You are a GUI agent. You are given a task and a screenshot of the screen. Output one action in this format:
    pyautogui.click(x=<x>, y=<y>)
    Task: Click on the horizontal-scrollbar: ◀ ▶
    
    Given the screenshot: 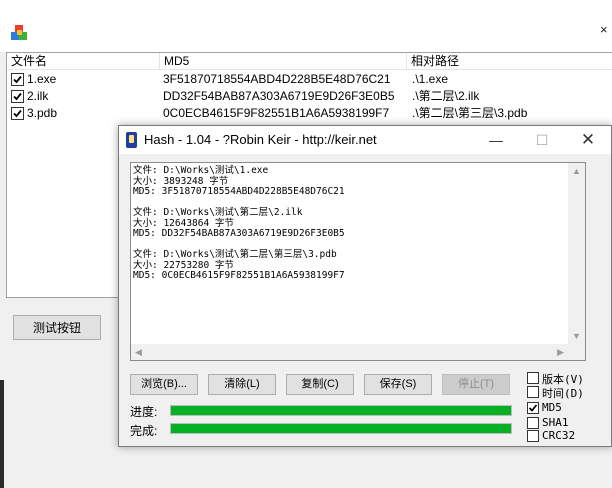 What is the action you would take?
    pyautogui.click(x=349, y=352)
    